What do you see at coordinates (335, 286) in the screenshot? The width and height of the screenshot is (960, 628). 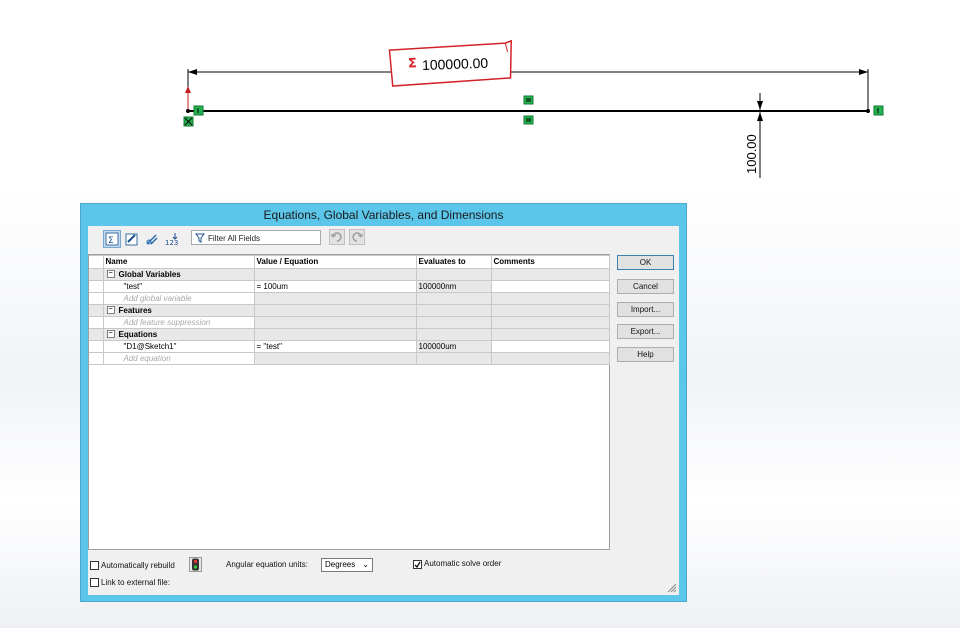 I see `value-cell: = 100um` at bounding box center [335, 286].